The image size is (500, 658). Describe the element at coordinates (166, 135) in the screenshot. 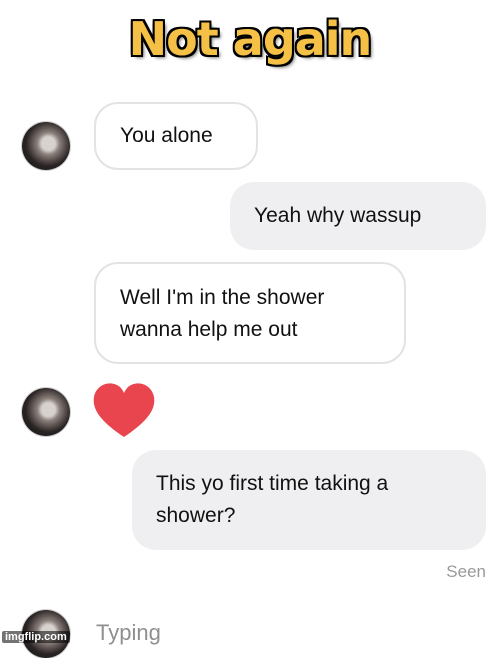

I see `message-text: You alone` at that location.